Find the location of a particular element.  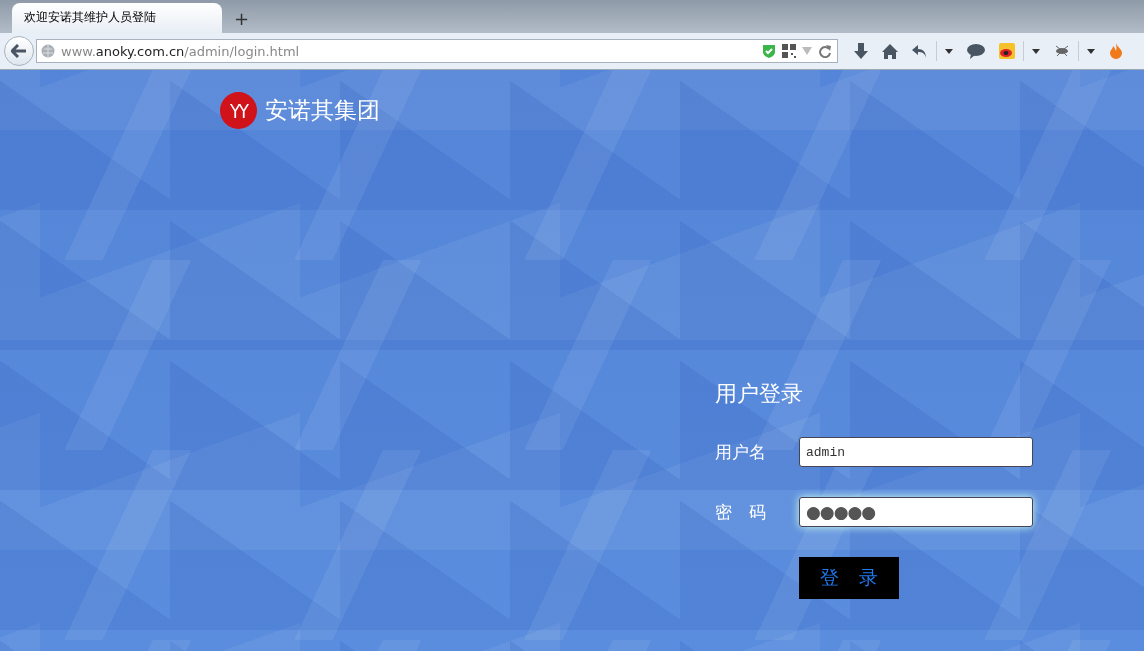

company-name: 安诺其集团 is located at coordinates (322, 110).